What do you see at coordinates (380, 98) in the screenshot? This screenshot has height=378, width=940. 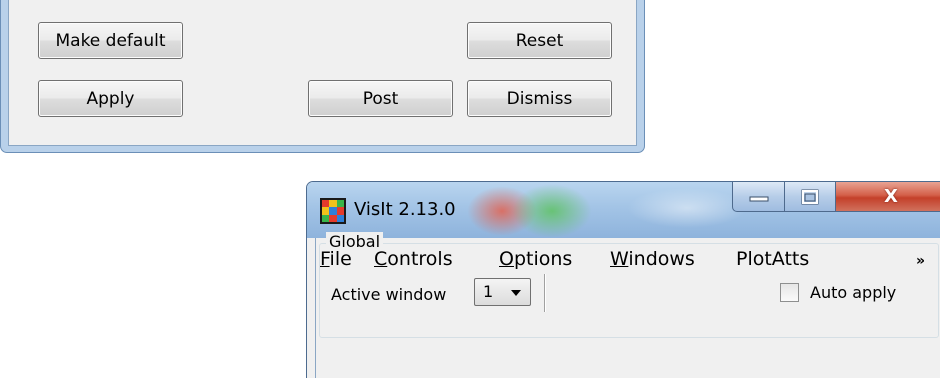 I see `post-button: Post` at bounding box center [380, 98].